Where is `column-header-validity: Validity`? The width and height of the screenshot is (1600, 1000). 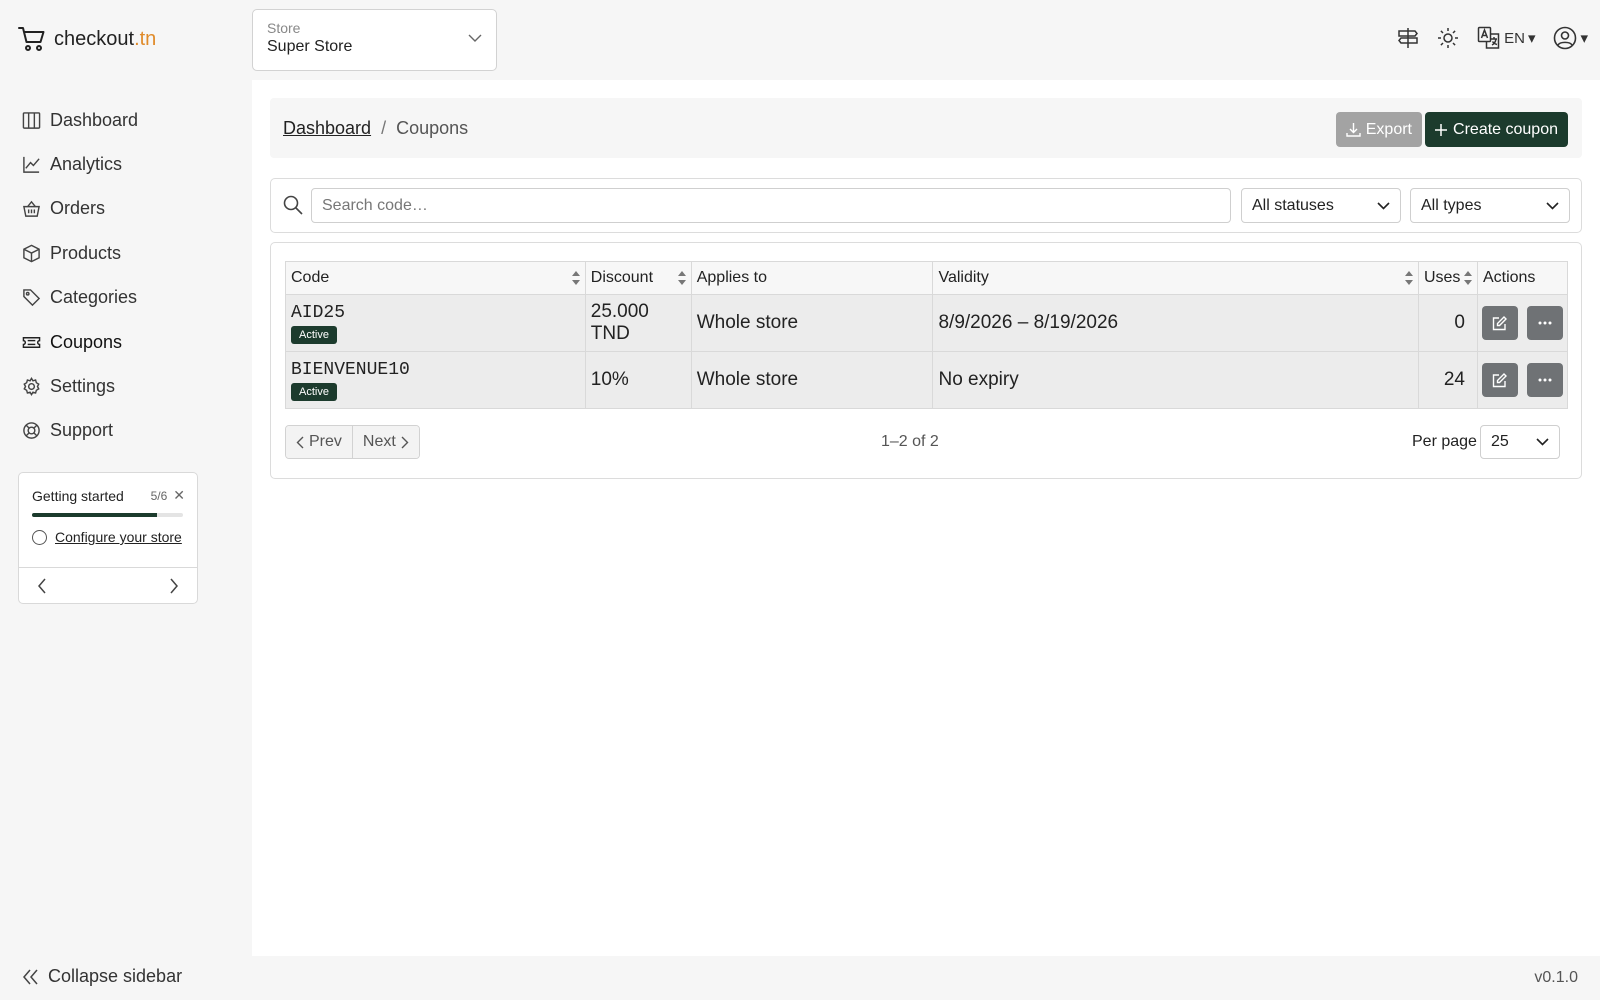 column-header-validity: Validity is located at coordinates (1175, 278).